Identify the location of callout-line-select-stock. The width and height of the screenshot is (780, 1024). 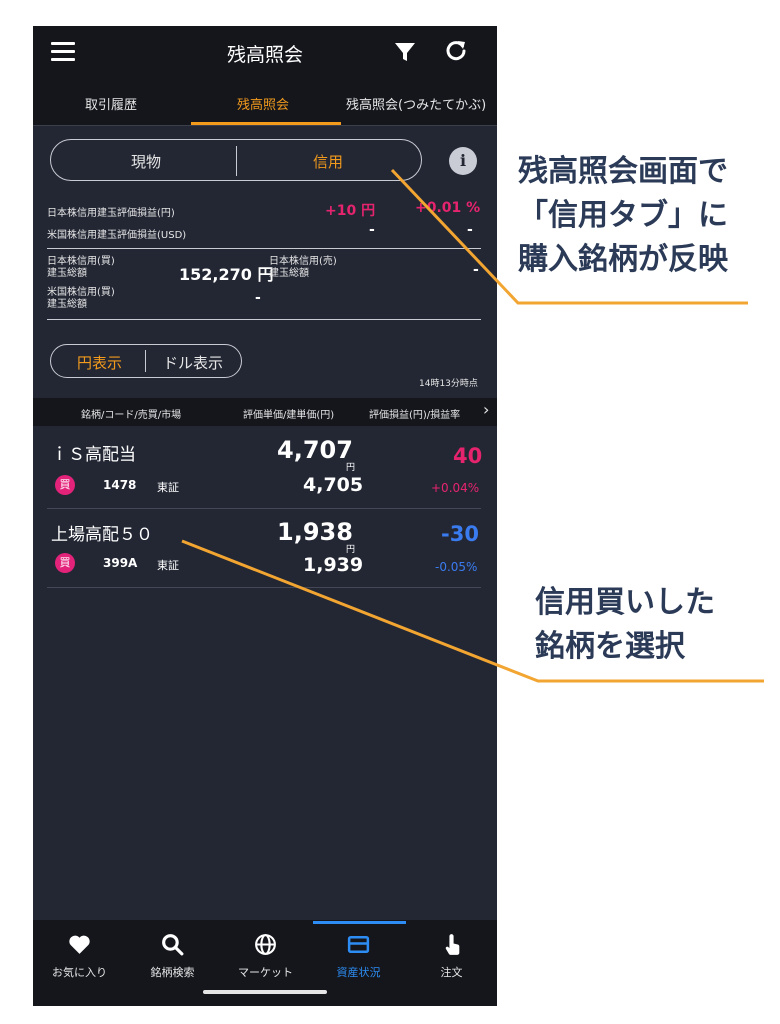
(472, 611).